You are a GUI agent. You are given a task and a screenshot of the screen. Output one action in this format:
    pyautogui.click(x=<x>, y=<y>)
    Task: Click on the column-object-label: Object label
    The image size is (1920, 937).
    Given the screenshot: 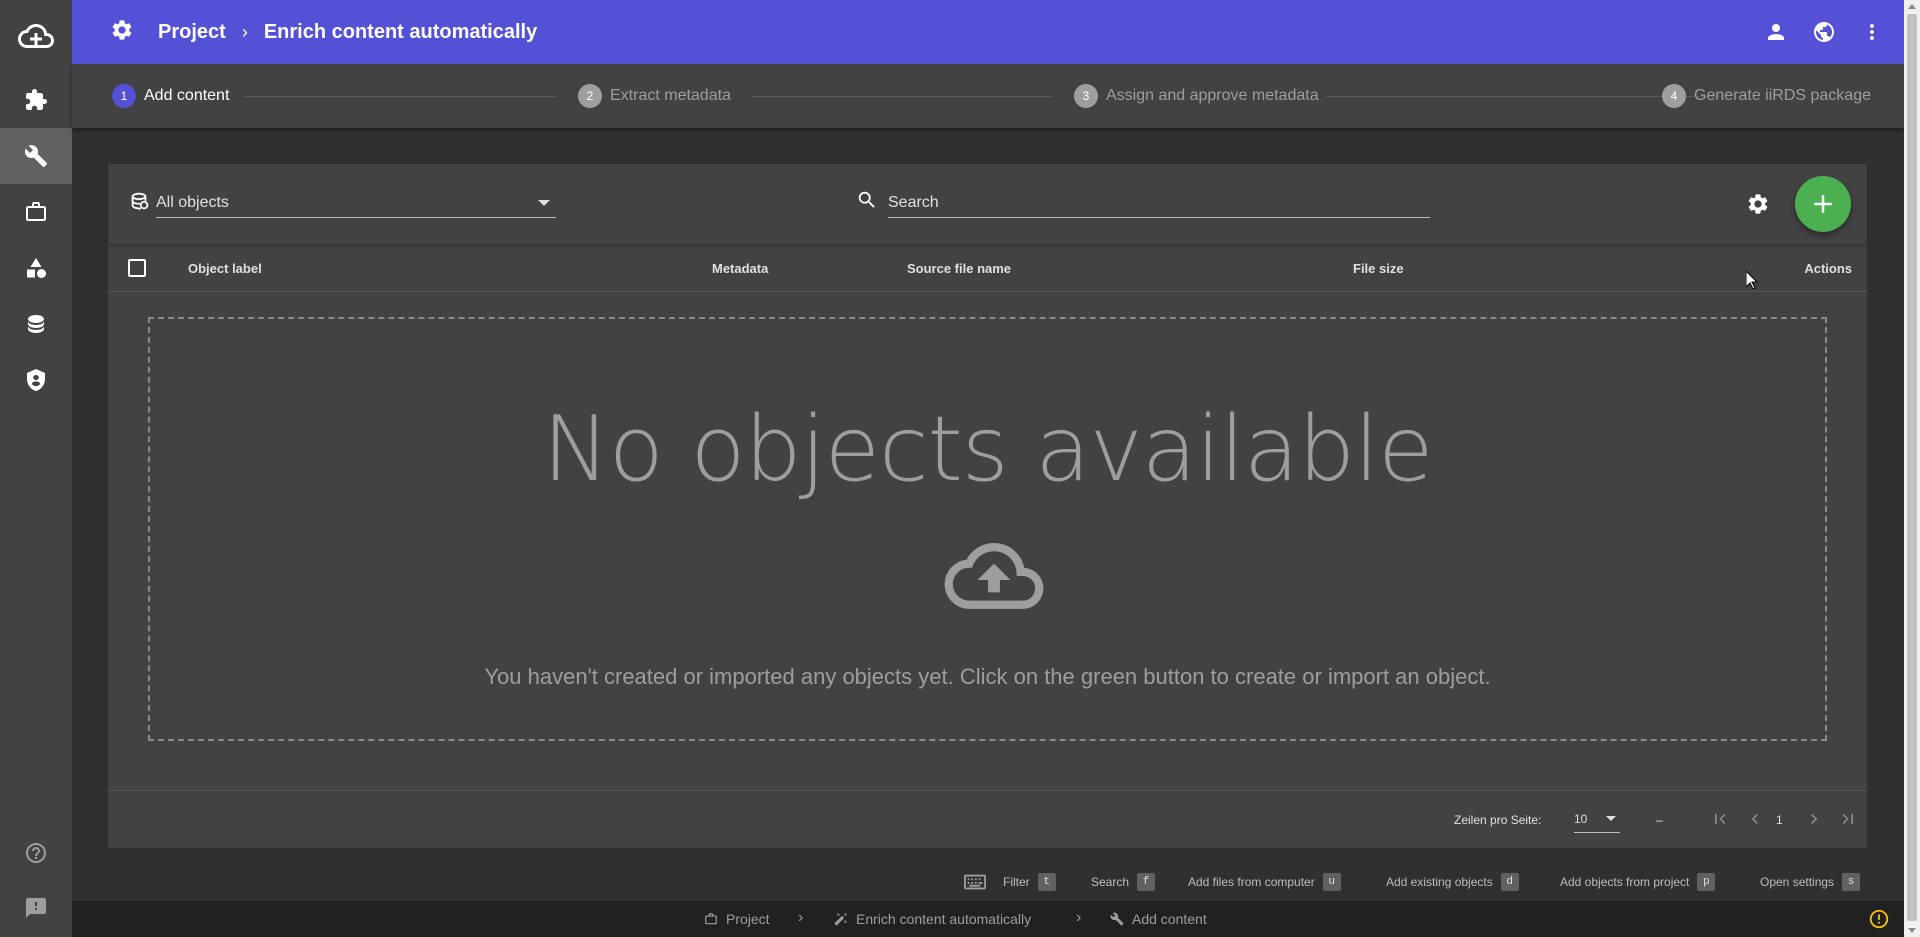 What is the action you would take?
    pyautogui.click(x=225, y=268)
    